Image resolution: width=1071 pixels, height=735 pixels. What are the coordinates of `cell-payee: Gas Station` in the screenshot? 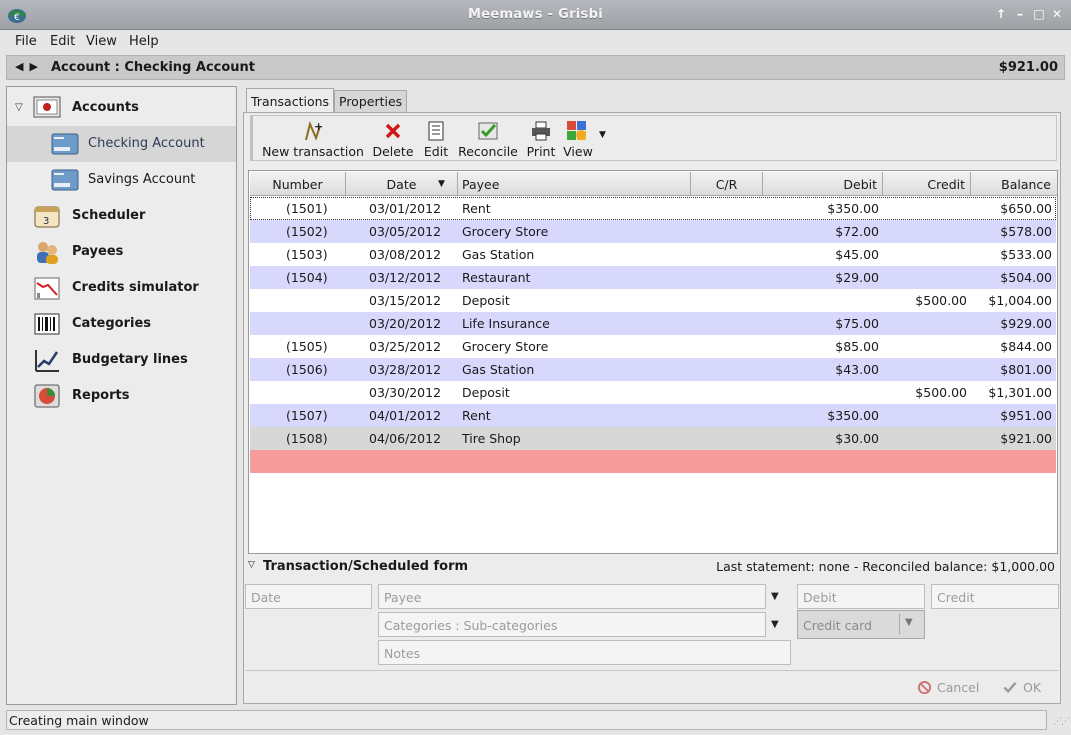 It's located at (498, 369).